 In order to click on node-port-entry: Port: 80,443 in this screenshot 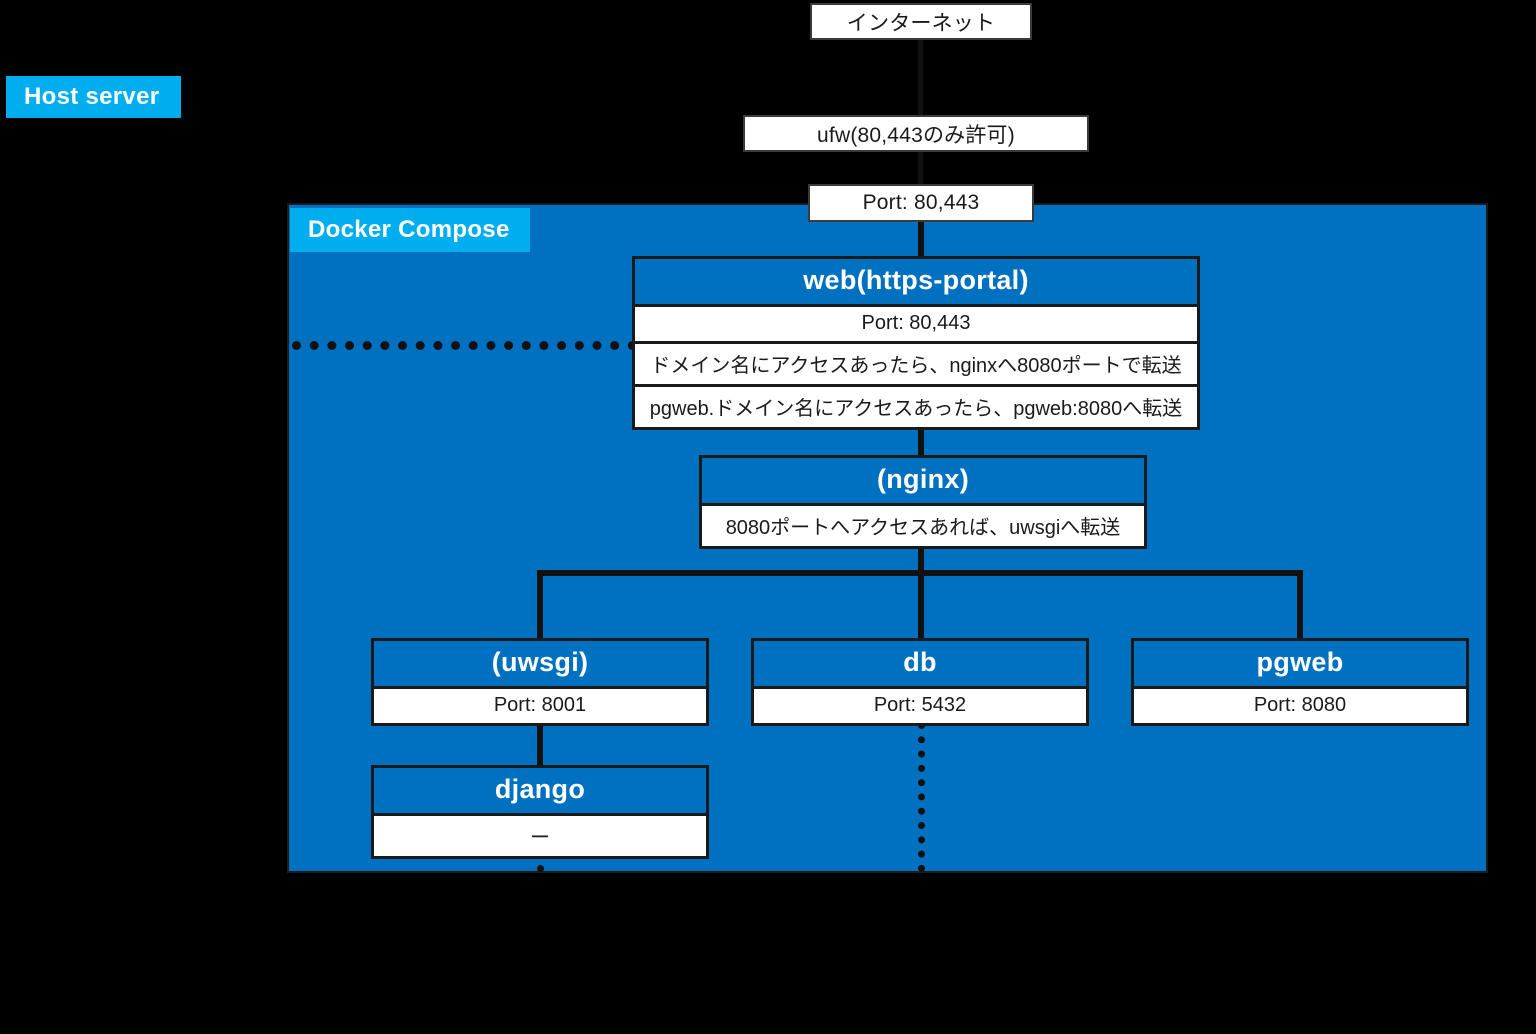, I will do `click(921, 203)`.